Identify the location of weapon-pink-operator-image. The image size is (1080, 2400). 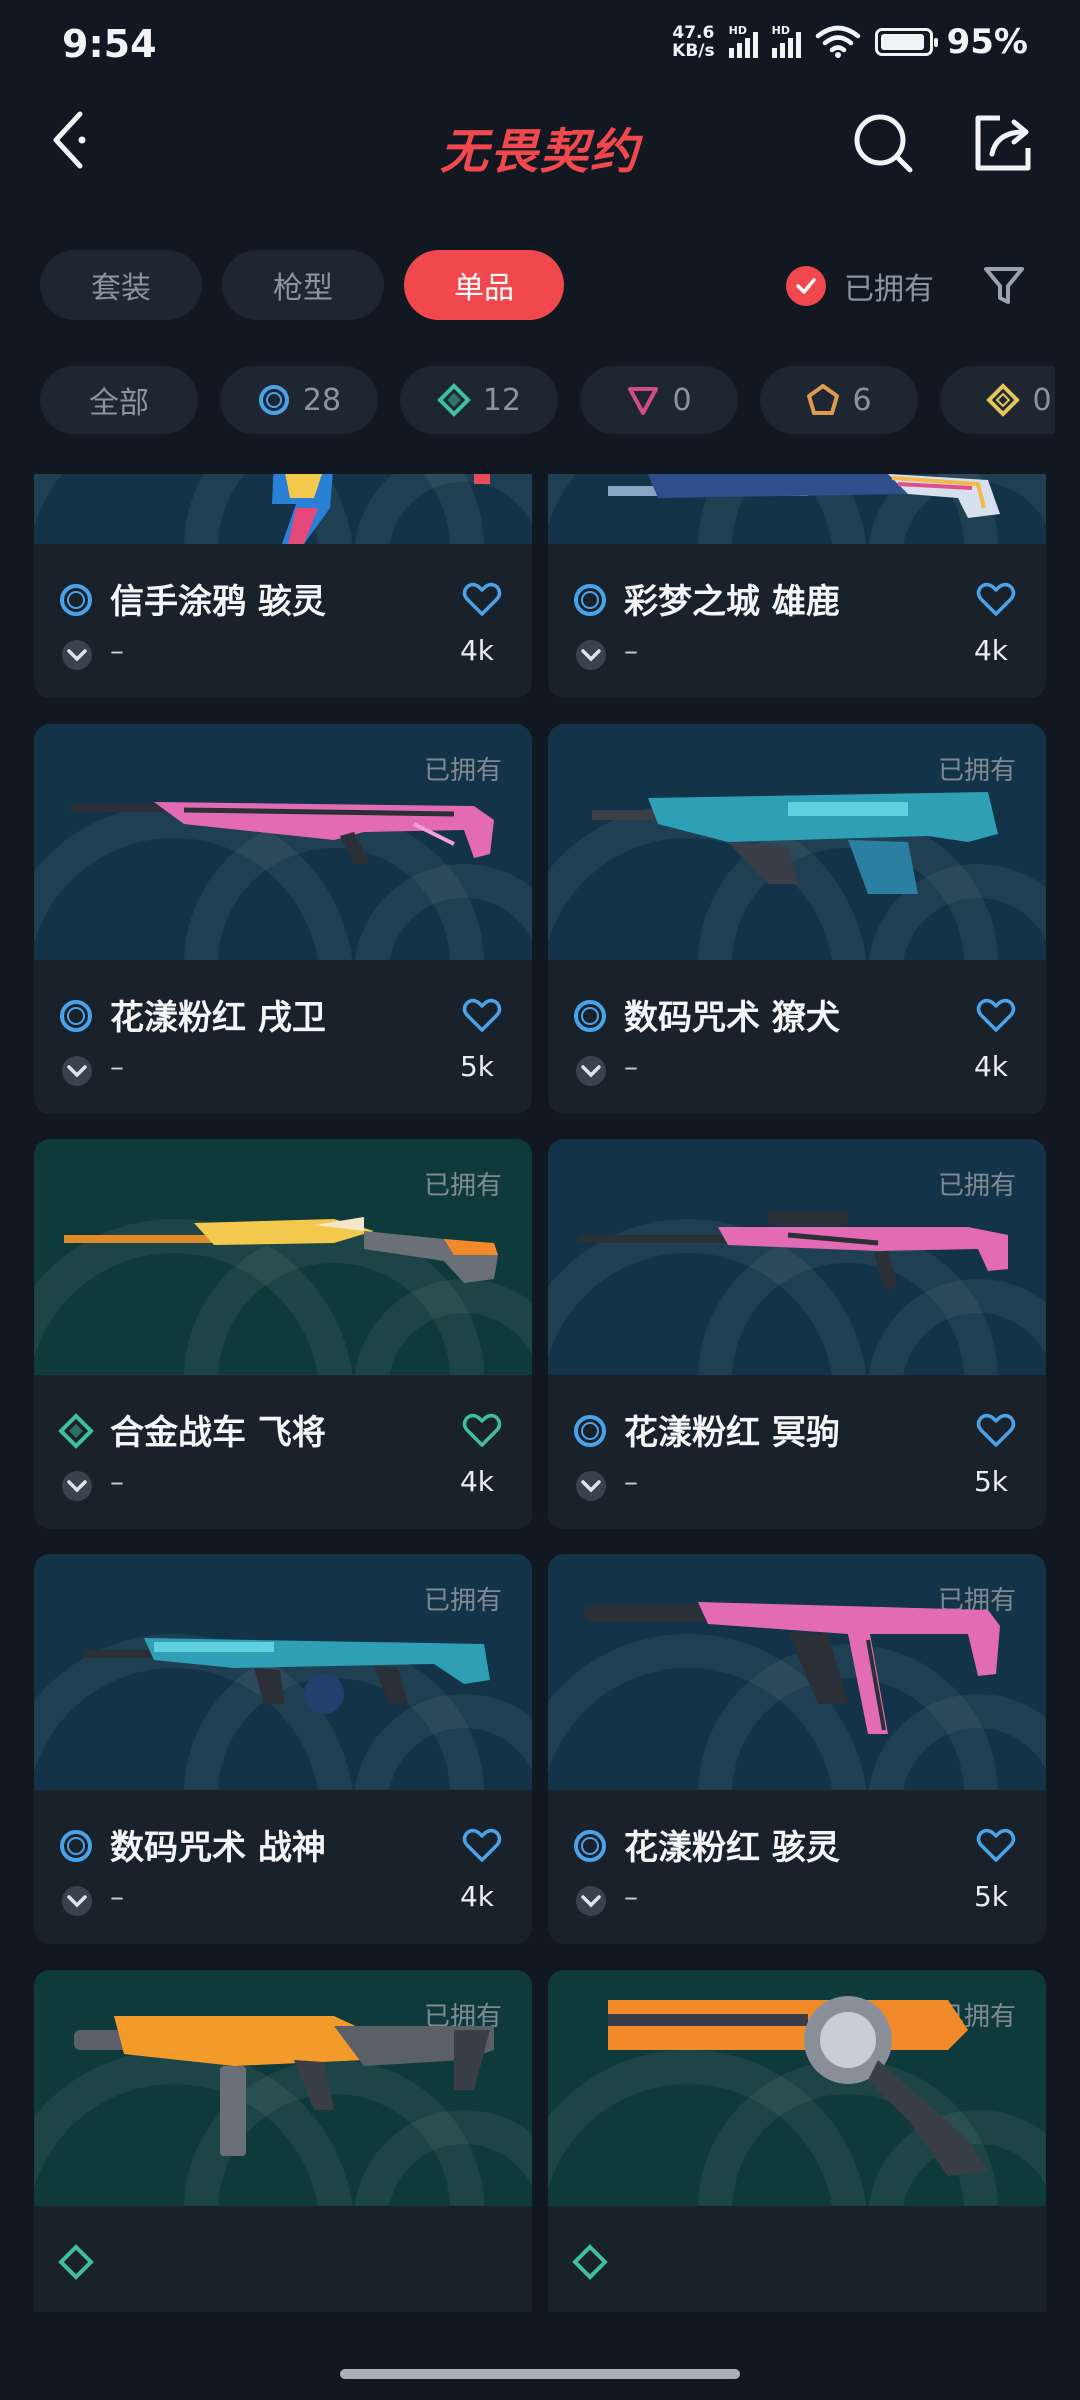
(793, 1250).